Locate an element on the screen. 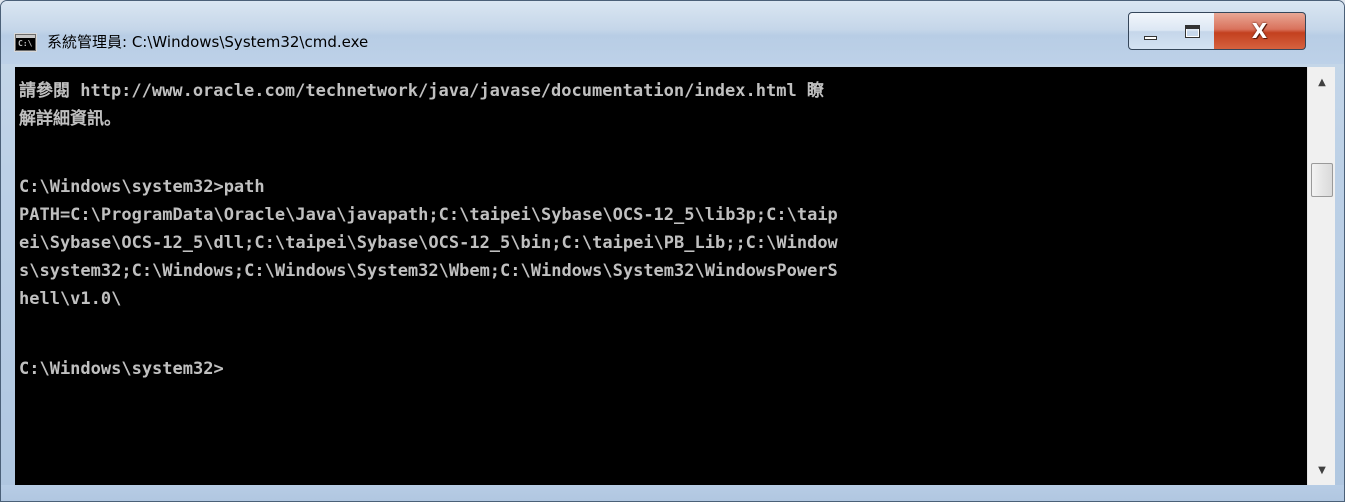 The width and height of the screenshot is (1345, 502). icon-bar is located at coordinates (25, 36).